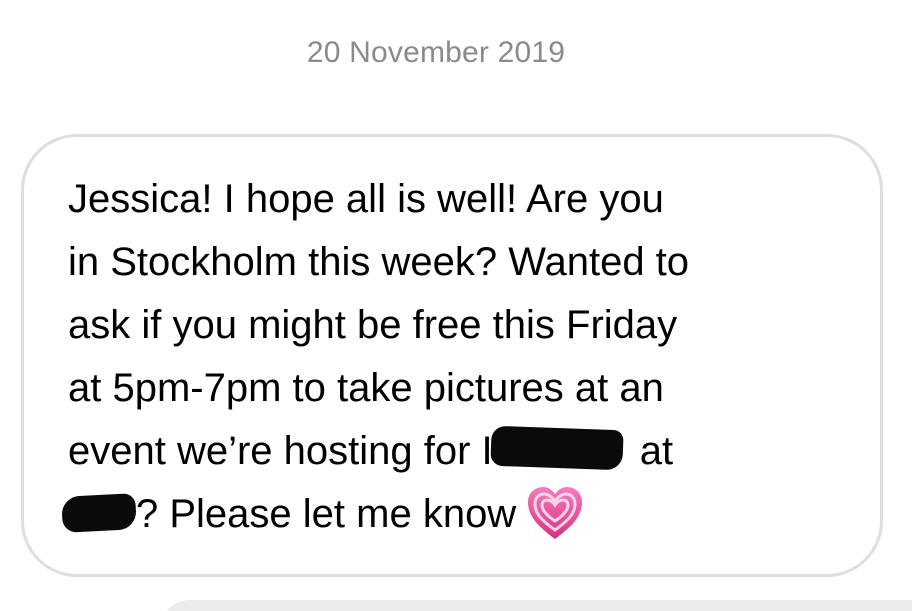 The height and width of the screenshot is (611, 912). Describe the element at coordinates (280, 451) in the screenshot. I see `message-line-fragment: event we’re hosting for I` at that location.